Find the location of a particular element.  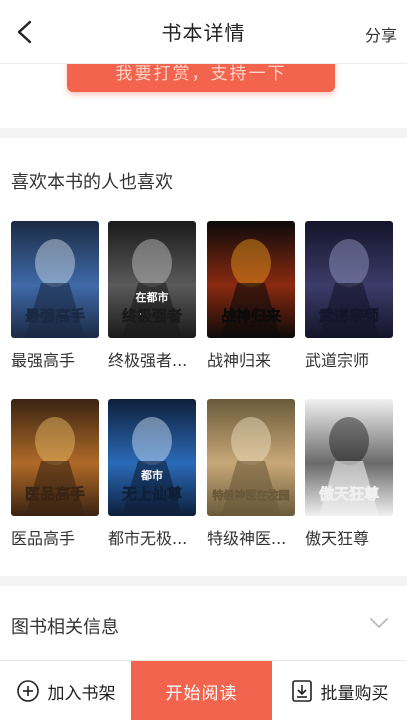

book-cover: 武道宗师 is located at coordinates (349, 279).